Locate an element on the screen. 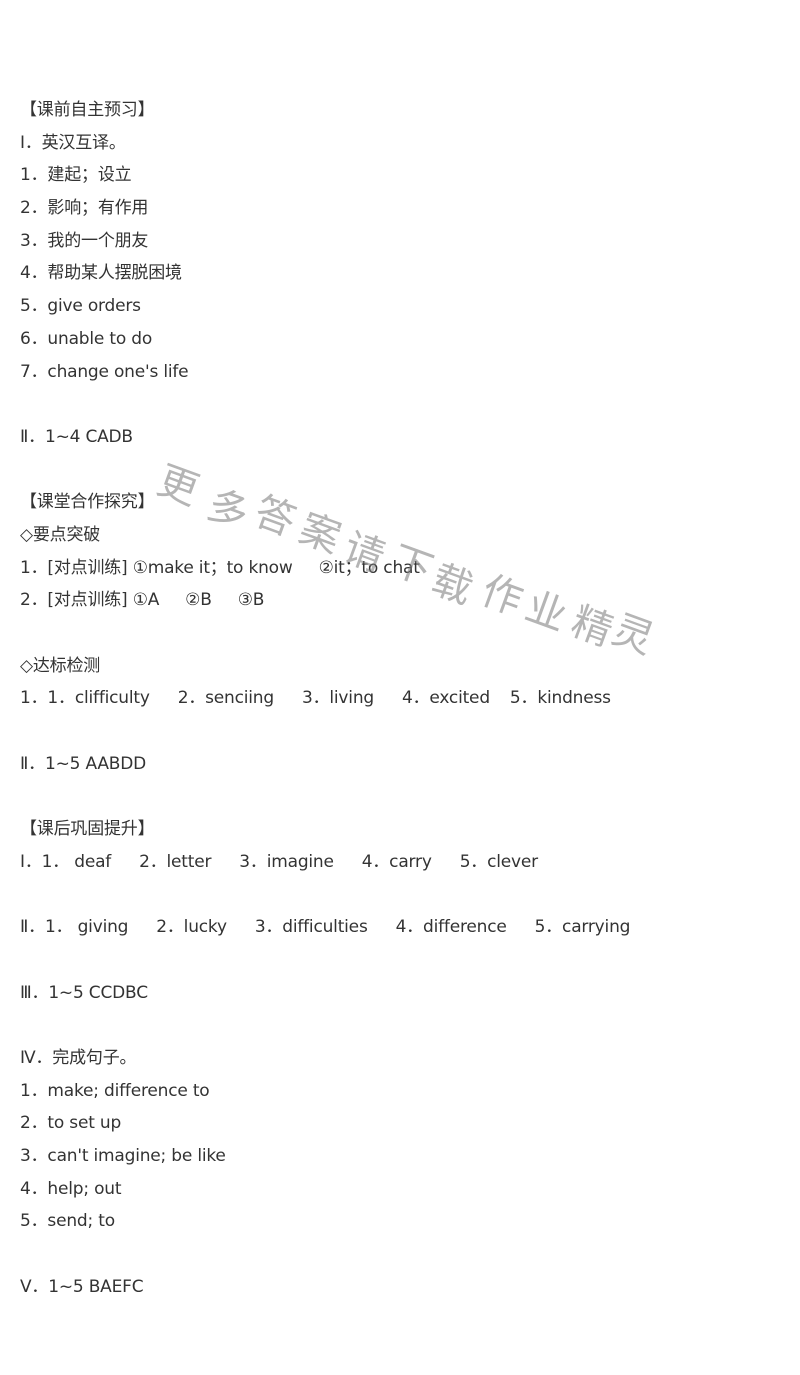 The image size is (800, 1375). item-prefix: 2．[对点训练] is located at coordinates (76, 600).